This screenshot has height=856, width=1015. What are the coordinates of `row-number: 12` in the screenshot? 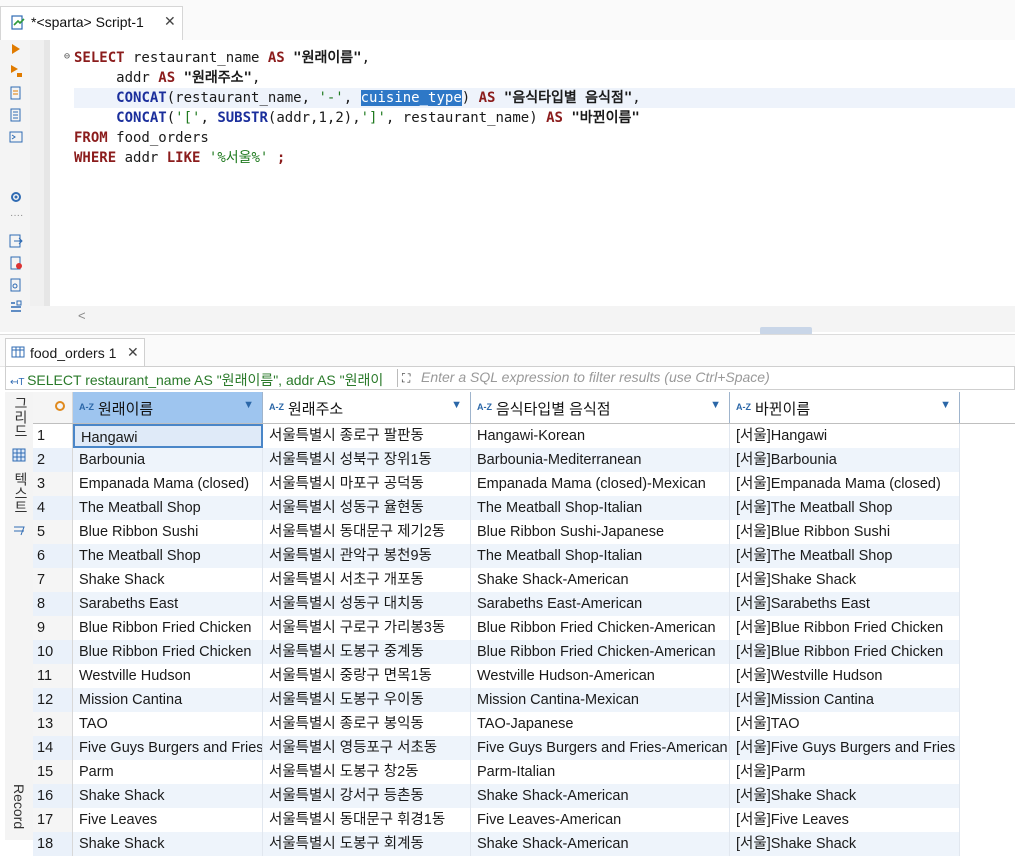 It's located at (53, 700).